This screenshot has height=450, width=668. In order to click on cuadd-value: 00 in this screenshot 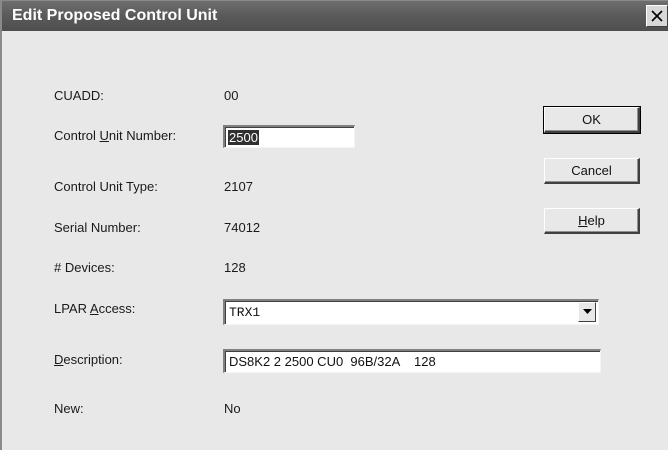, I will do `click(231, 95)`.